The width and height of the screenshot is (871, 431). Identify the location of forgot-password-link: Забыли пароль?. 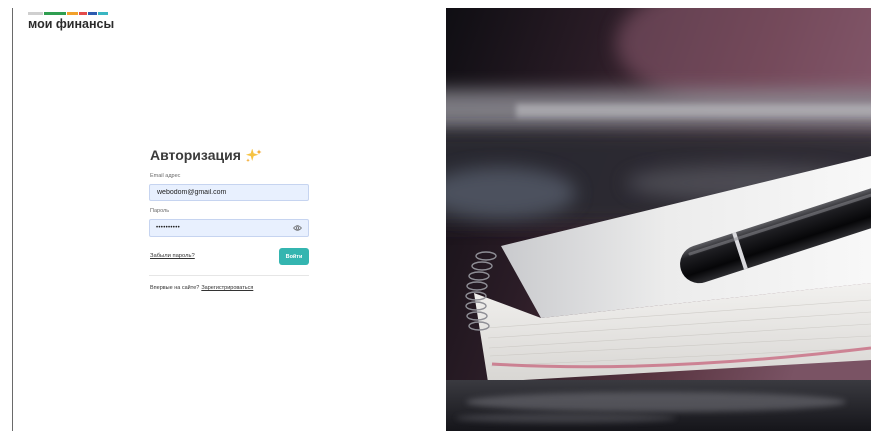
(172, 256).